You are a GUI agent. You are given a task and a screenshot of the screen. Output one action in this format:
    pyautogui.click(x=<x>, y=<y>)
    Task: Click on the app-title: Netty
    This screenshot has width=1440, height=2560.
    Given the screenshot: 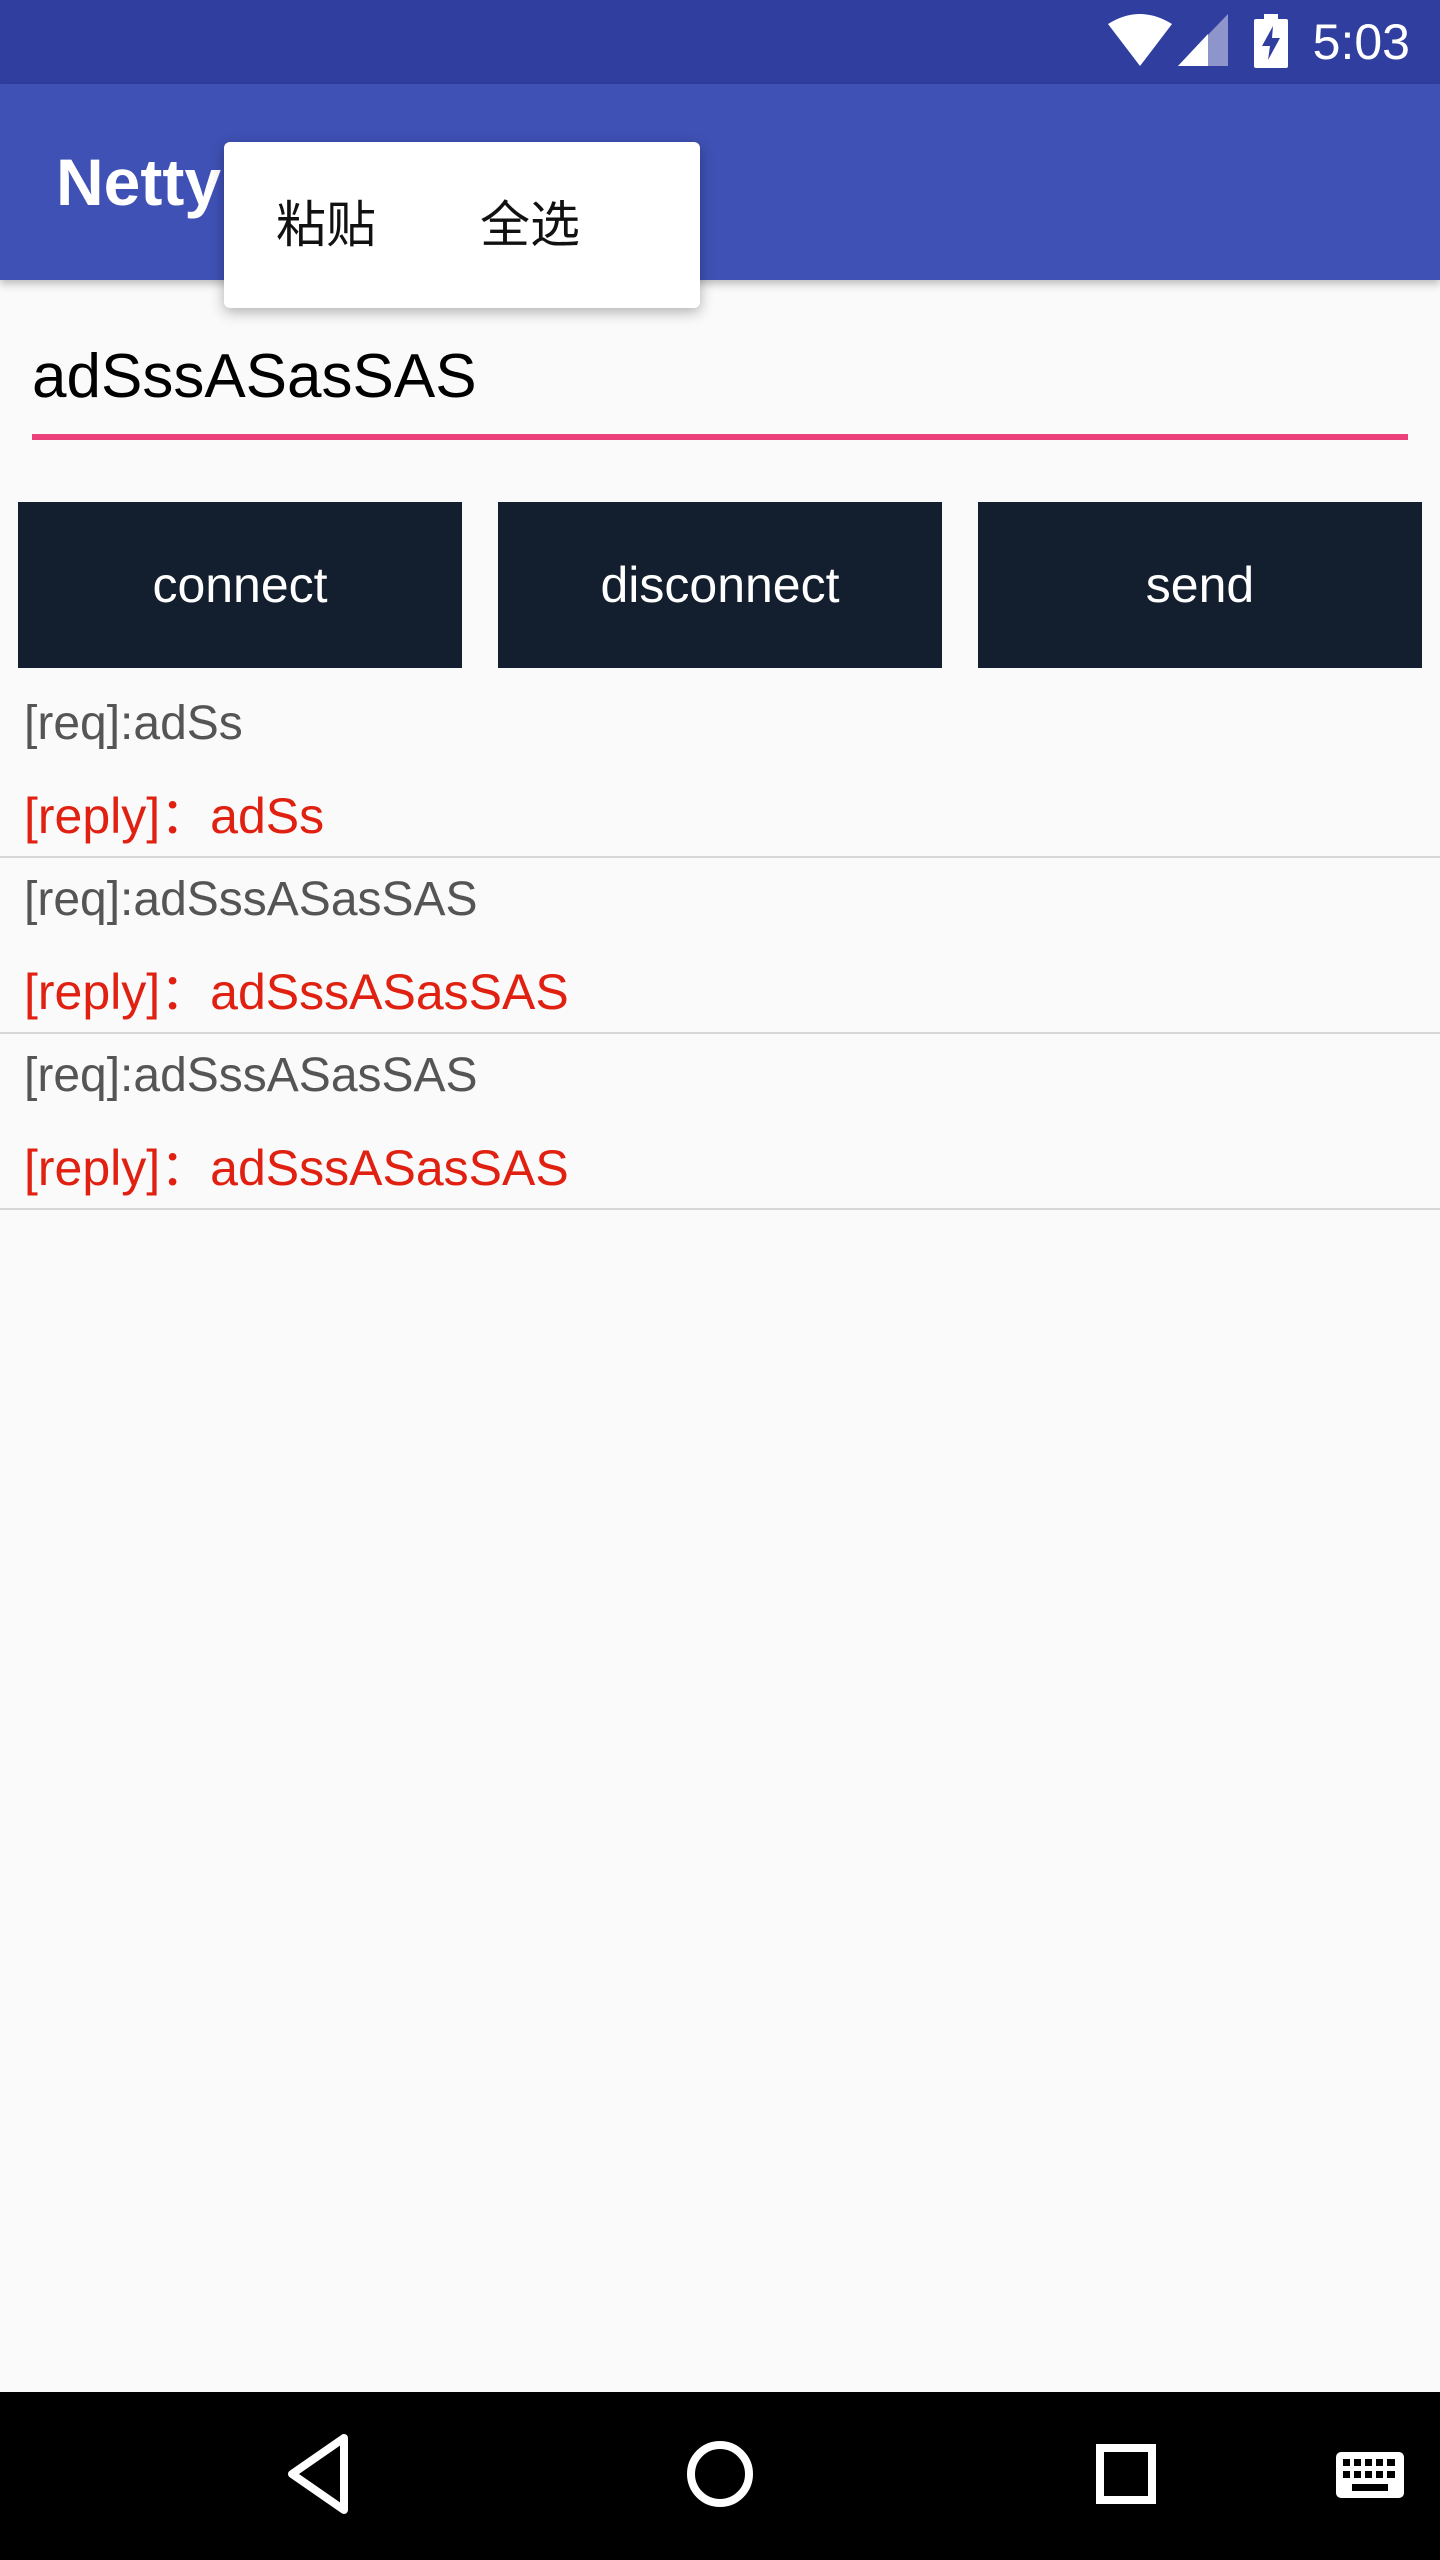 What is the action you would take?
    pyautogui.click(x=139, y=182)
    